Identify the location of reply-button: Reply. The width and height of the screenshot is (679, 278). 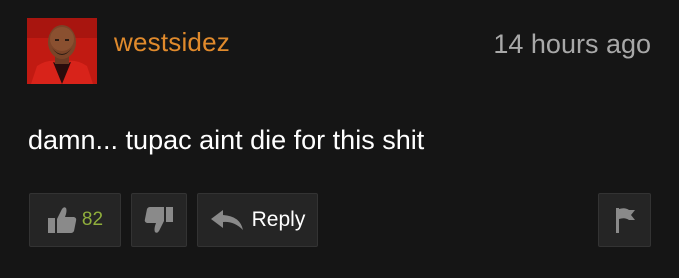
(257, 220).